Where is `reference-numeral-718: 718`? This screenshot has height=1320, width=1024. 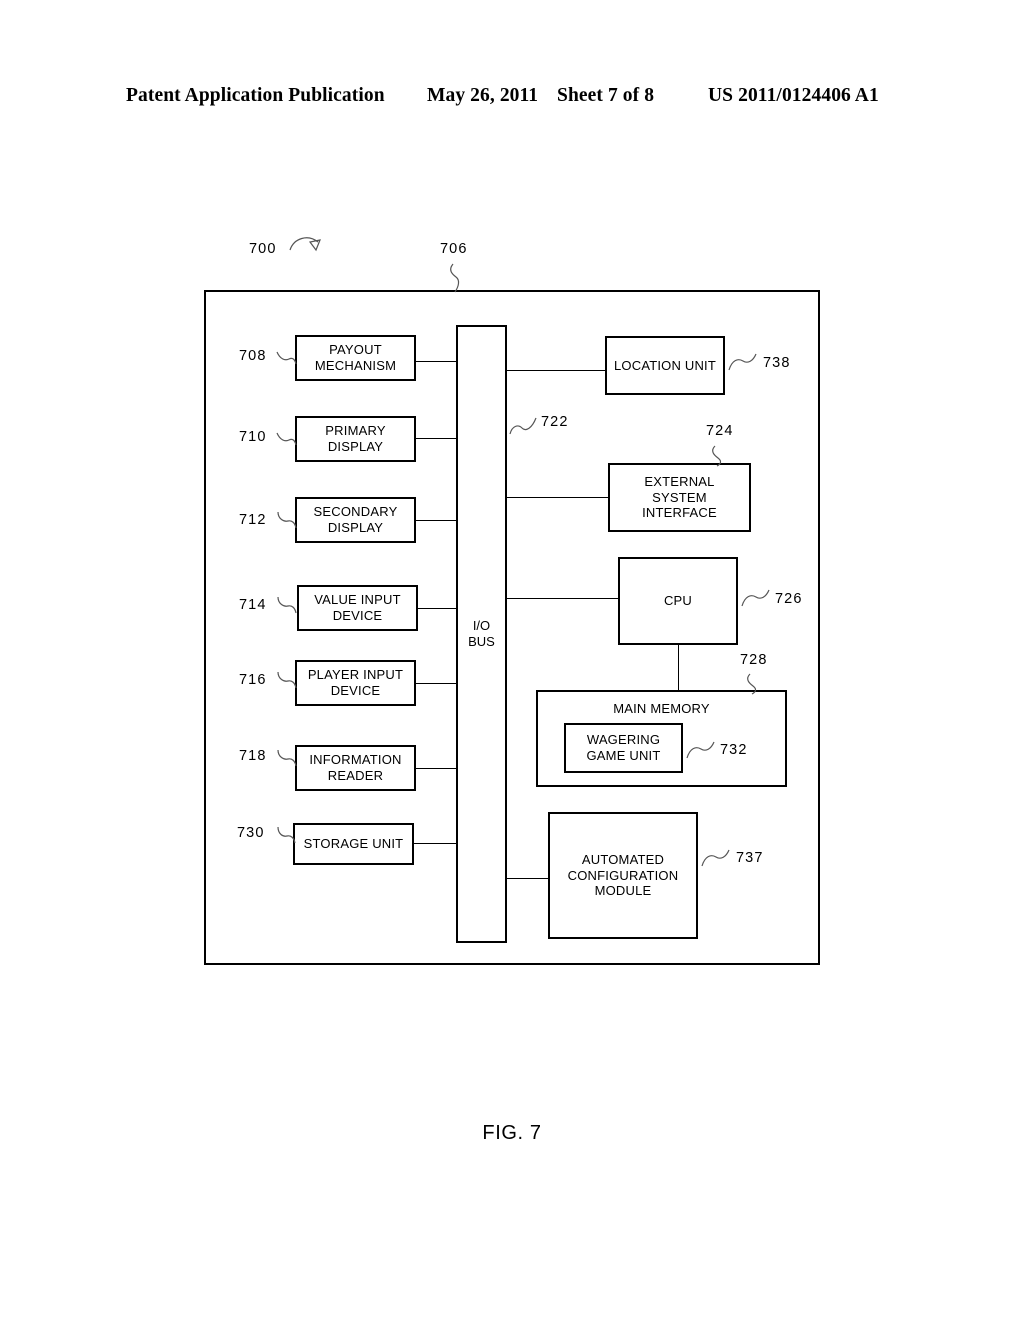 reference-numeral-718: 718 is located at coordinates (253, 756).